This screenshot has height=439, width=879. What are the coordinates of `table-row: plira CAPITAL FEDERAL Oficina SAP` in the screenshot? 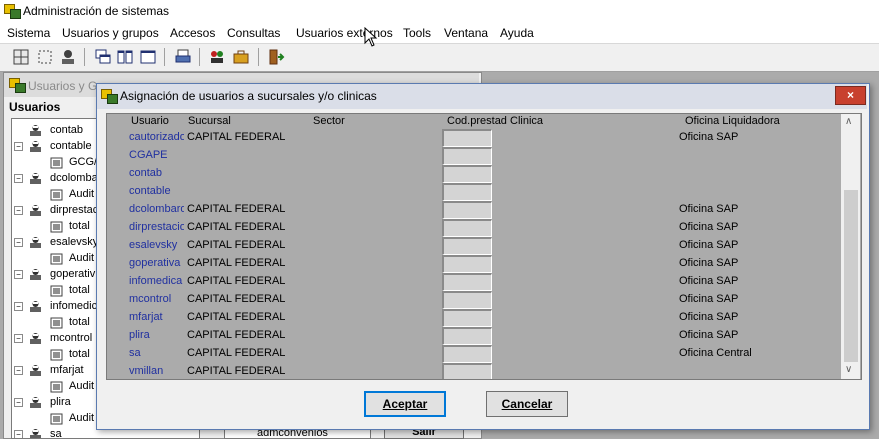 It's located at (474, 336).